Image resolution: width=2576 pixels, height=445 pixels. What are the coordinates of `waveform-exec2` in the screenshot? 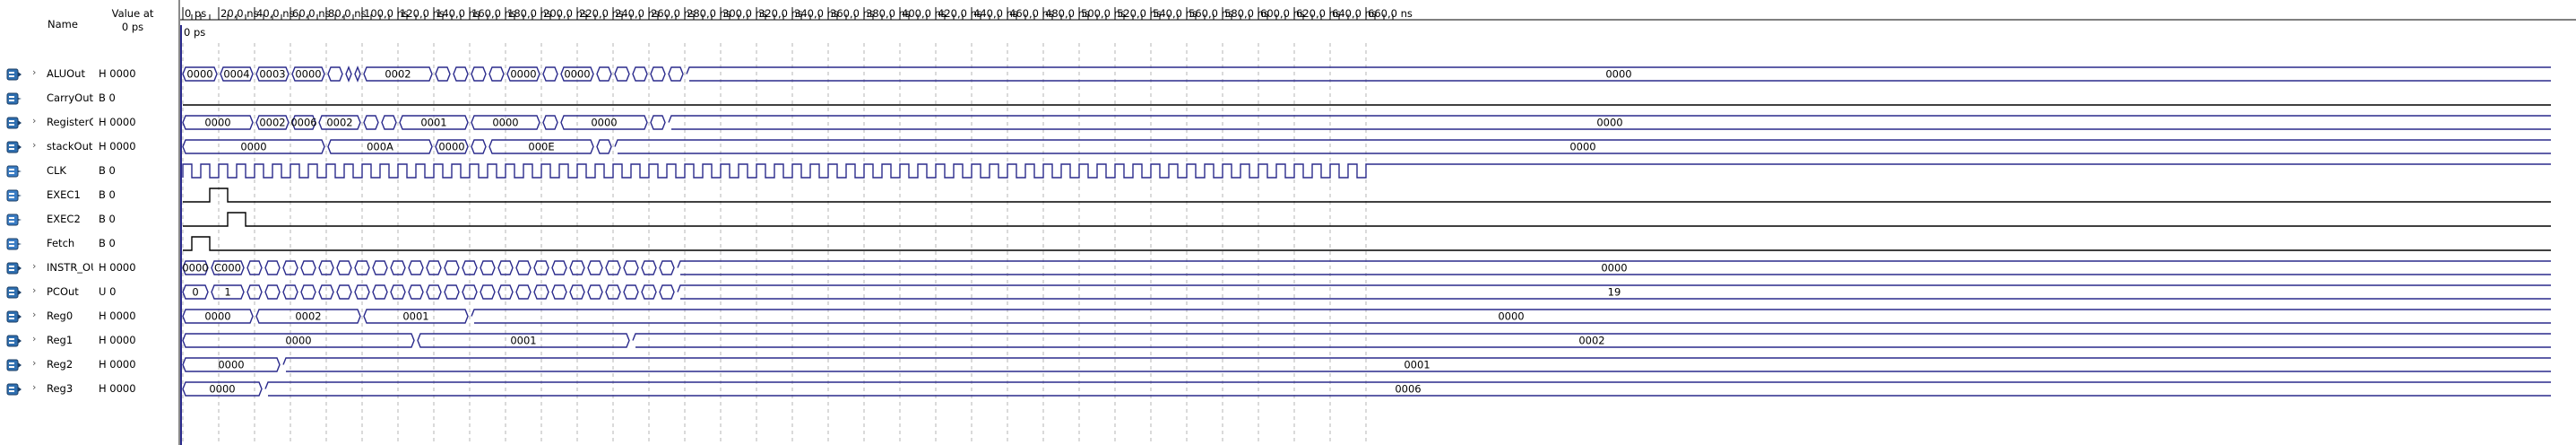 It's located at (1367, 219).